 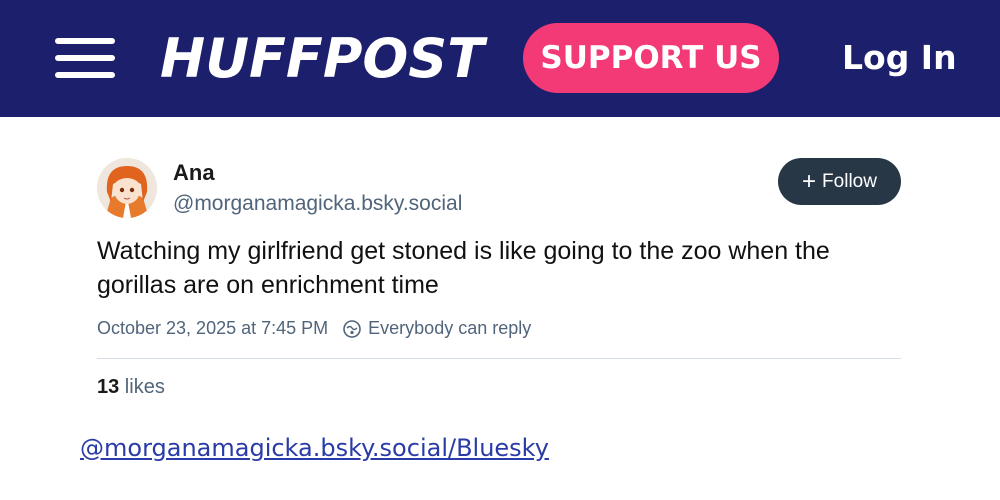 What do you see at coordinates (108, 387) in the screenshot?
I see `likes-number: 13` at bounding box center [108, 387].